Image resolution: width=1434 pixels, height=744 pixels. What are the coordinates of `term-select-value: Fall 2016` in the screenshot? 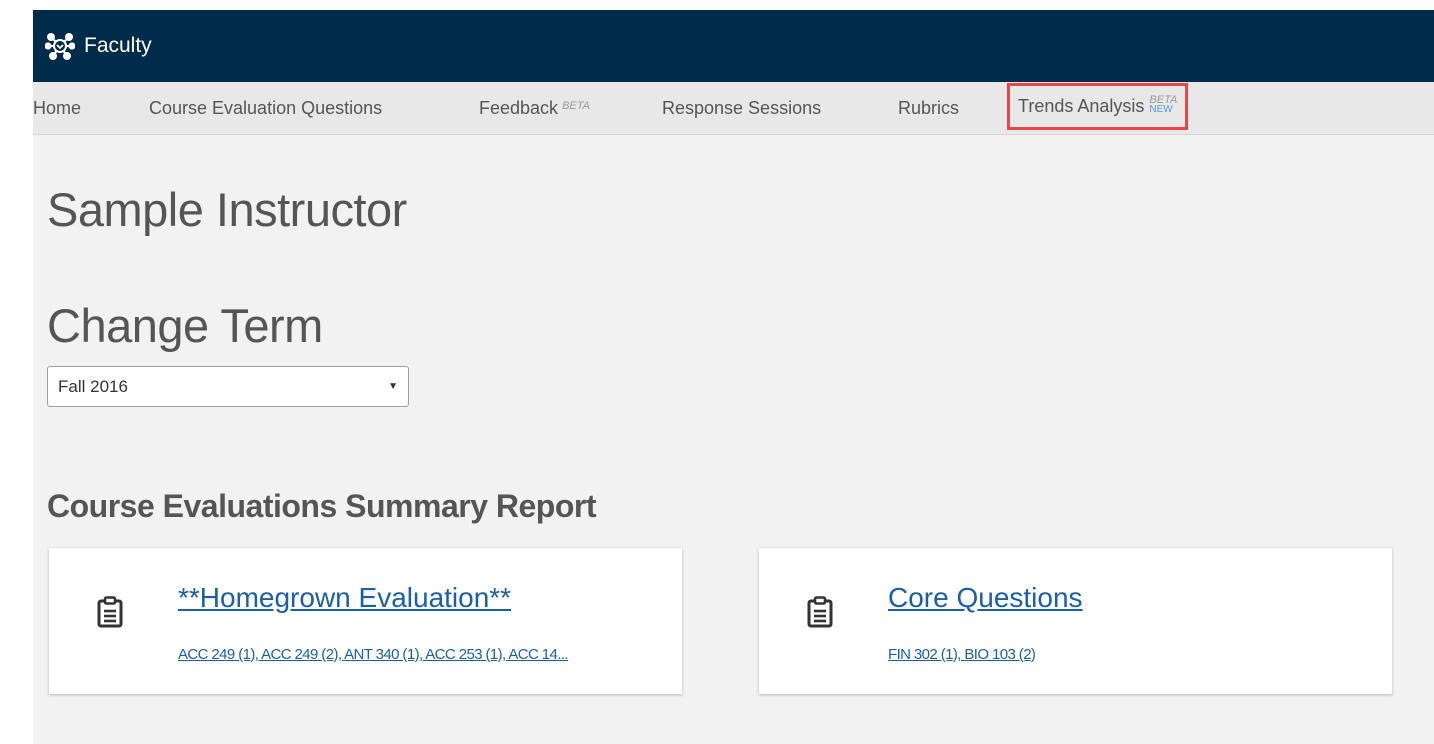 It's located at (93, 386).